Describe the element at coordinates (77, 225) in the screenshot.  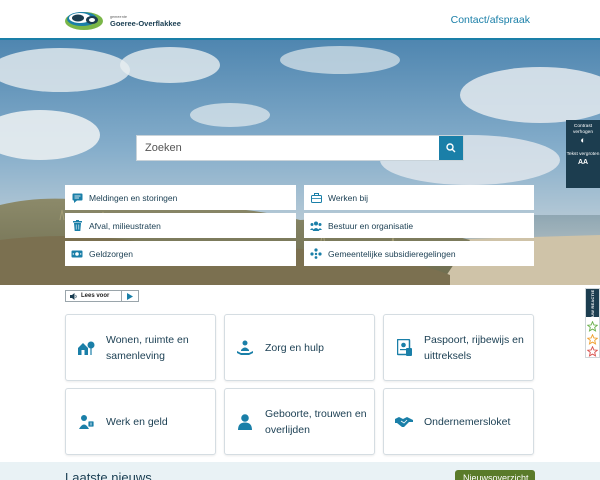
I see `trash-icon` at that location.